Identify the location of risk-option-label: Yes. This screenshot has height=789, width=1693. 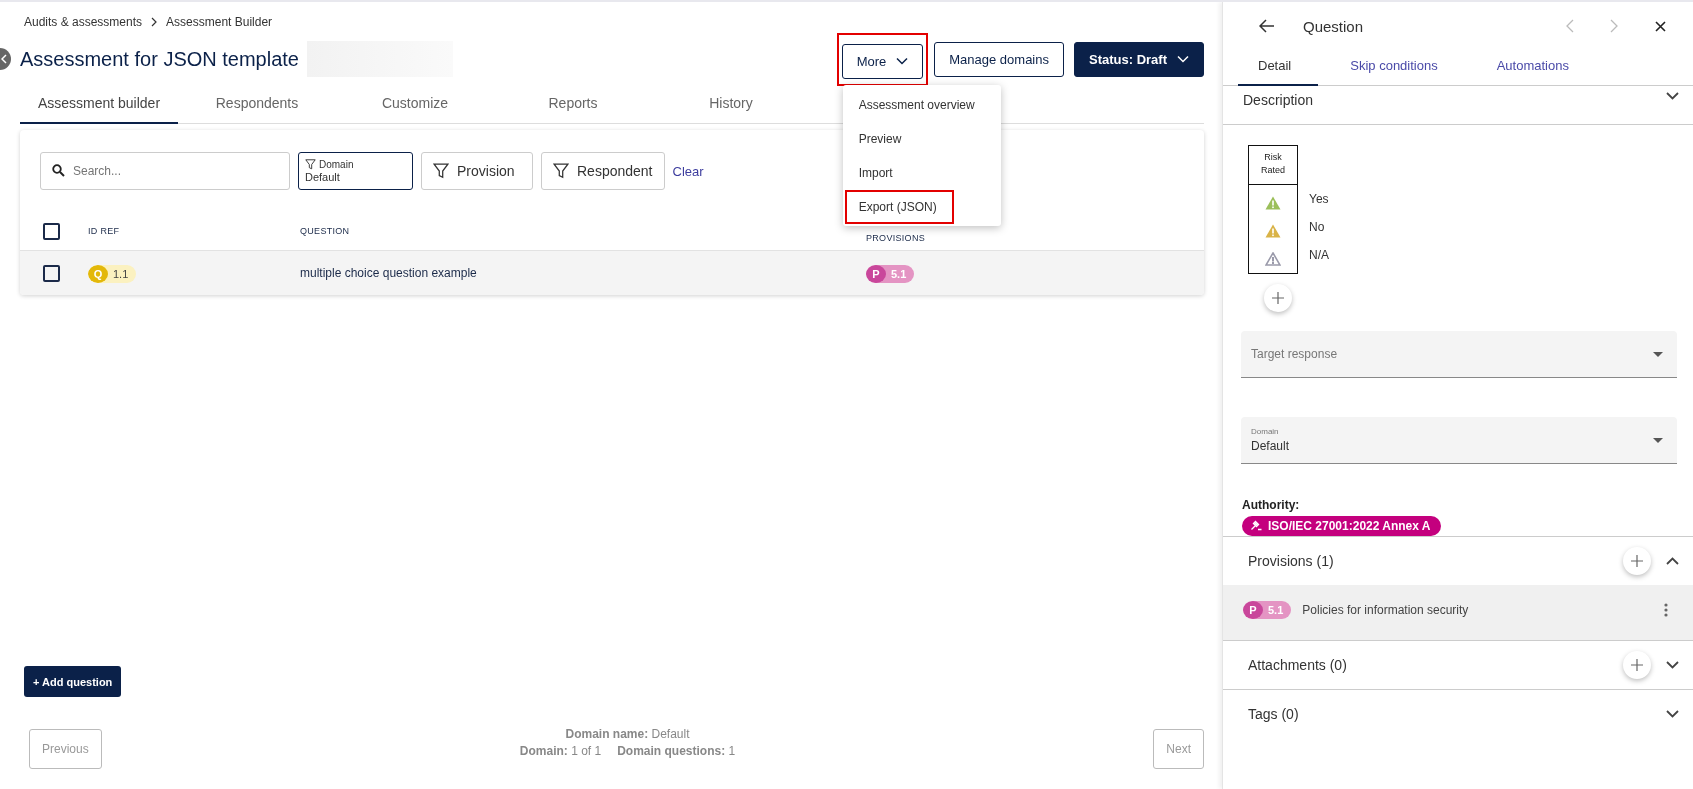
(1319, 199).